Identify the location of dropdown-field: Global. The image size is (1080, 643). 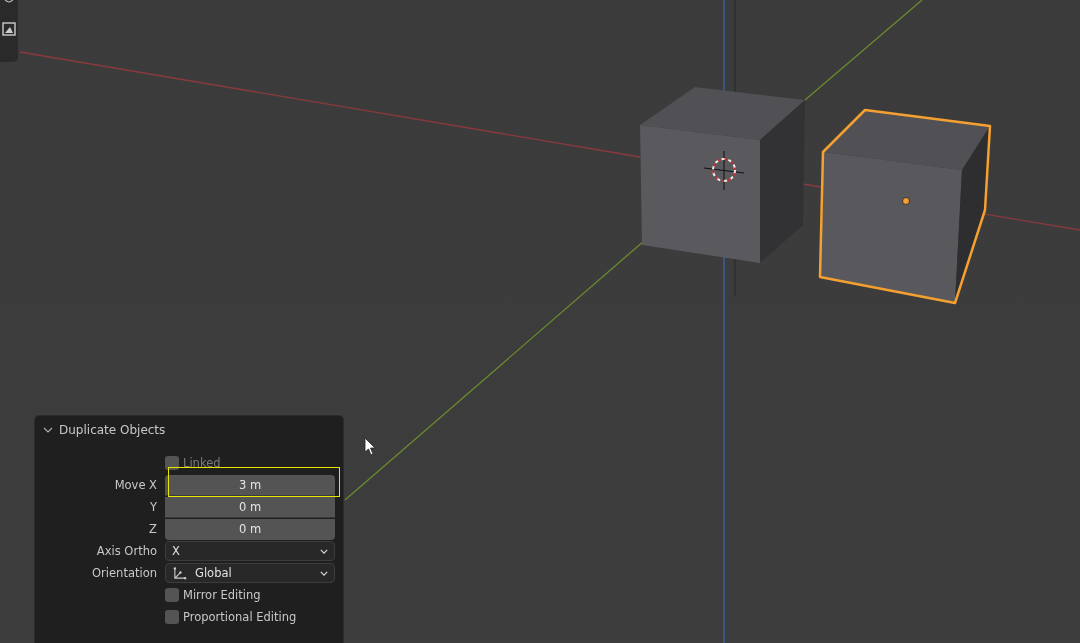
(250, 573).